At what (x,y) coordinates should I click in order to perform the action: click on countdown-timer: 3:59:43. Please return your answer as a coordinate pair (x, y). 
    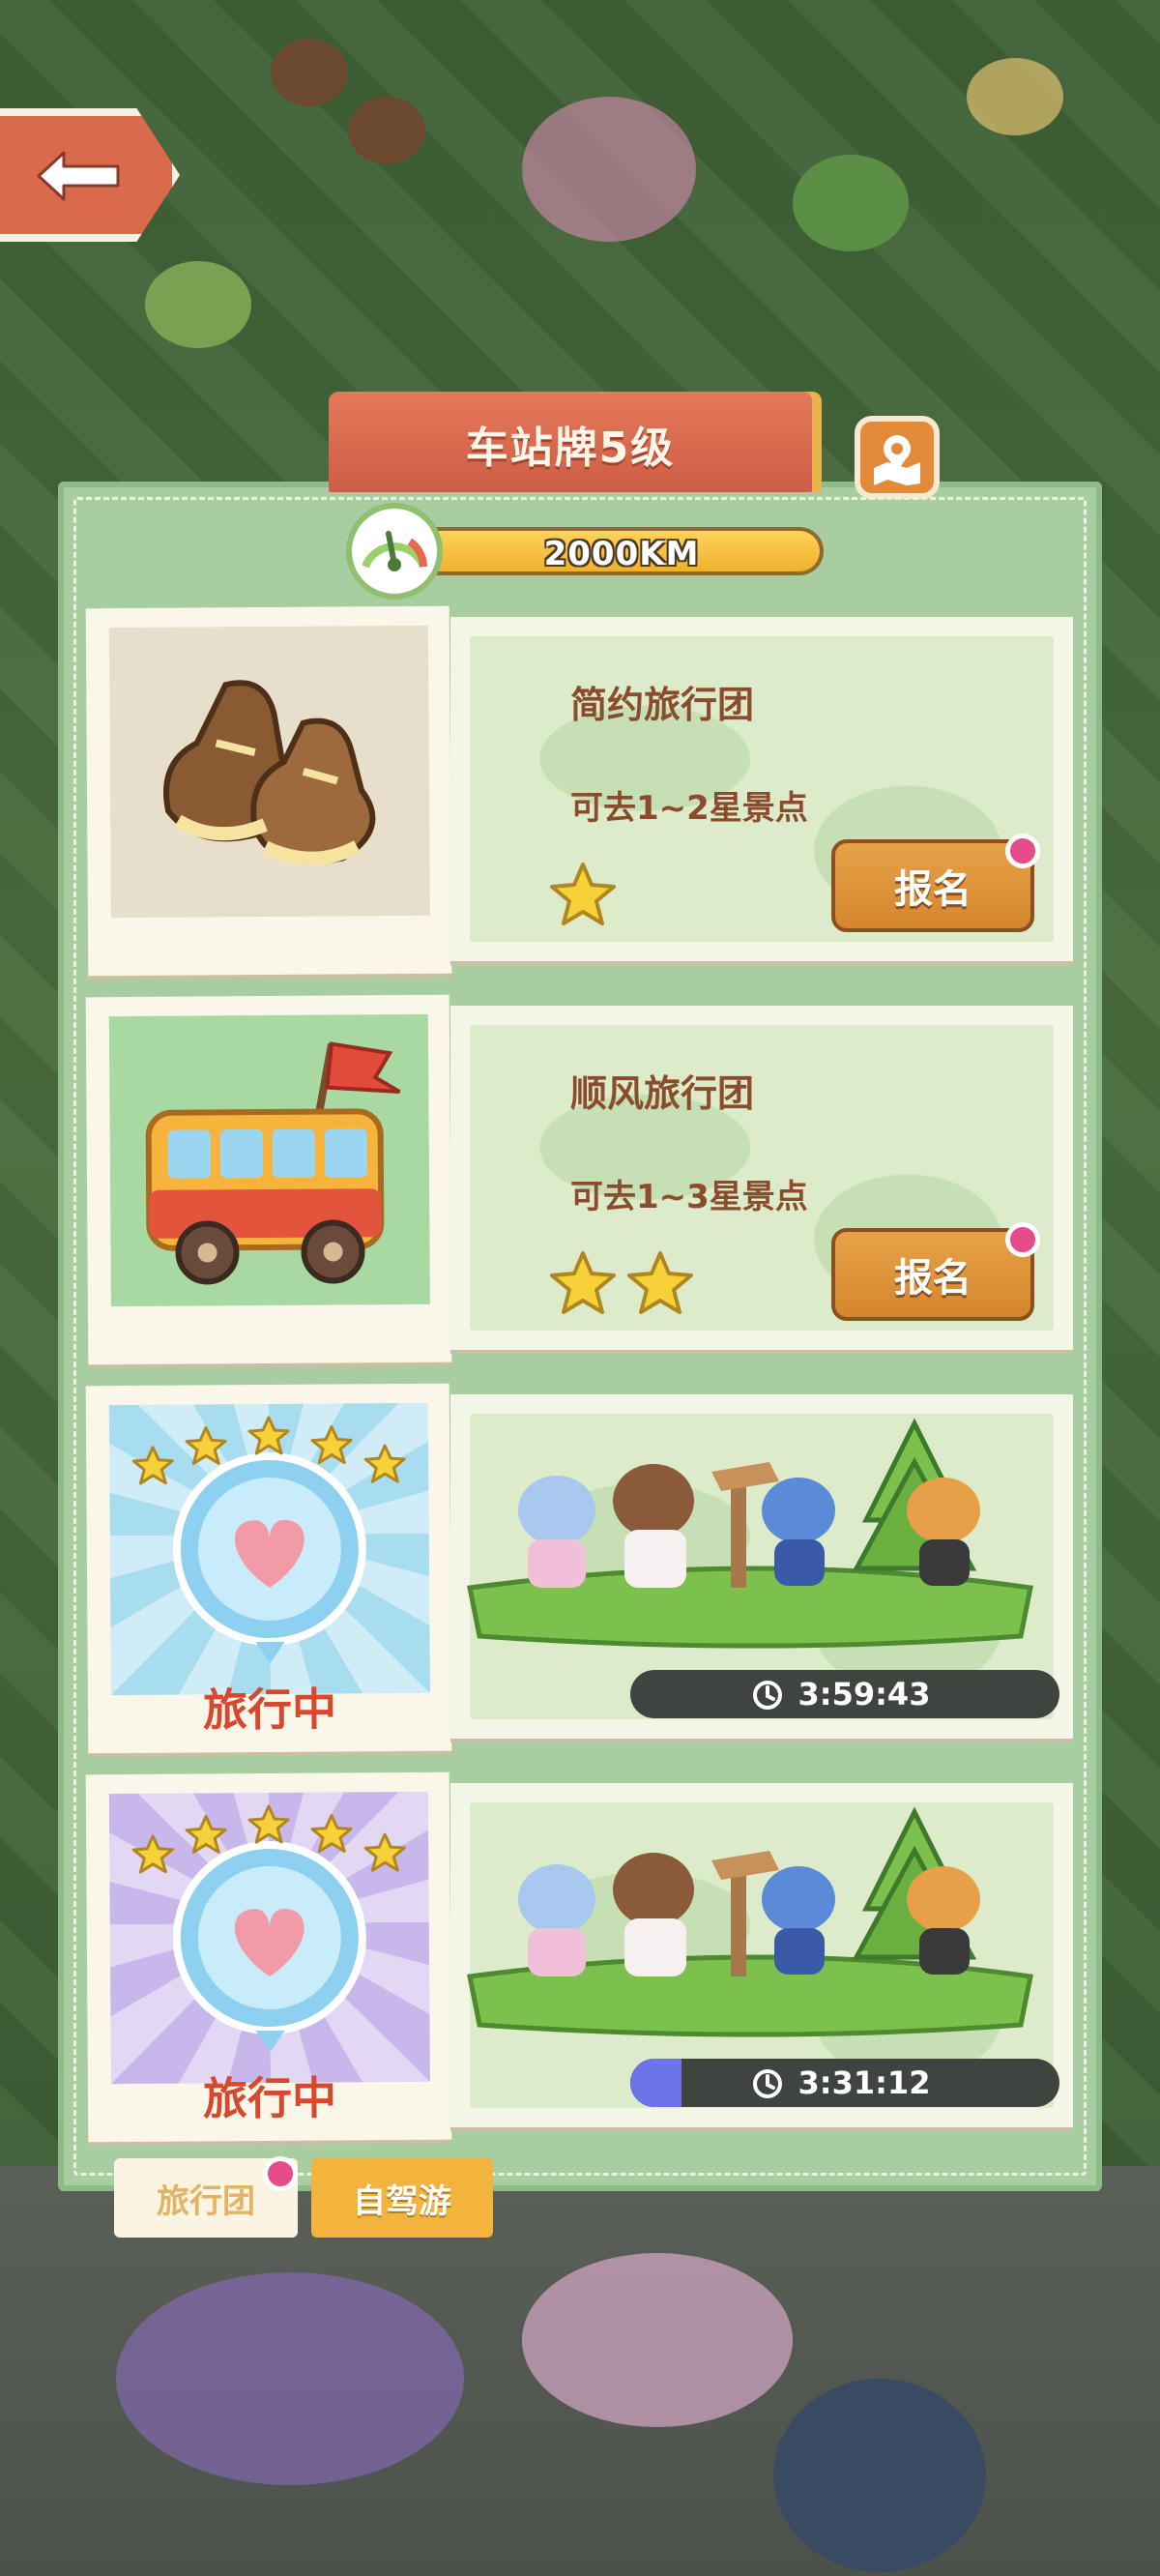
    Looking at the image, I should click on (844, 1694).